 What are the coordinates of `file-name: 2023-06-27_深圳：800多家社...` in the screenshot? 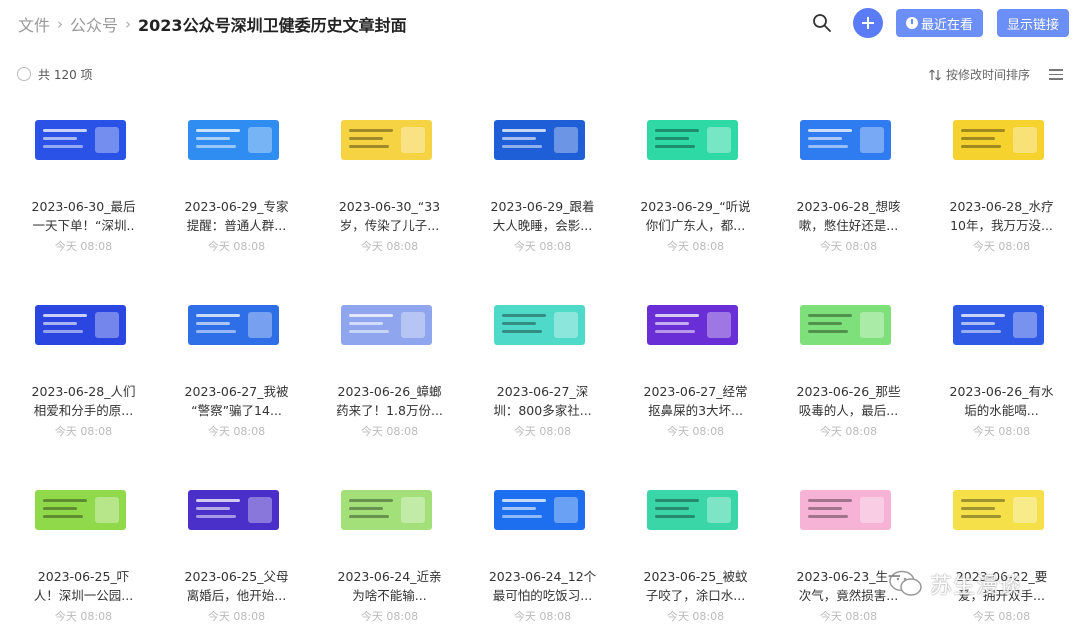 It's located at (542, 401).